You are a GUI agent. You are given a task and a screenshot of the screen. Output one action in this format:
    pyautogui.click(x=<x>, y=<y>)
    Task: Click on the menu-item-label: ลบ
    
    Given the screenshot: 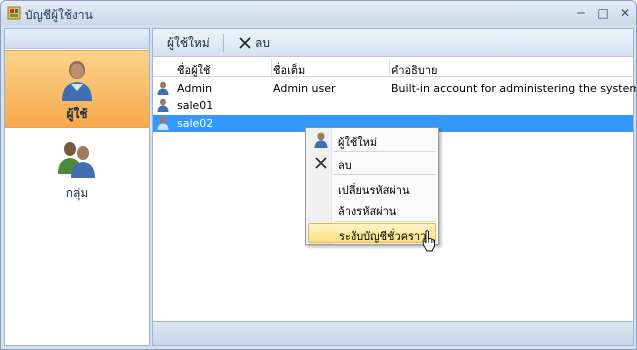 What is the action you would take?
    pyautogui.click(x=345, y=165)
    